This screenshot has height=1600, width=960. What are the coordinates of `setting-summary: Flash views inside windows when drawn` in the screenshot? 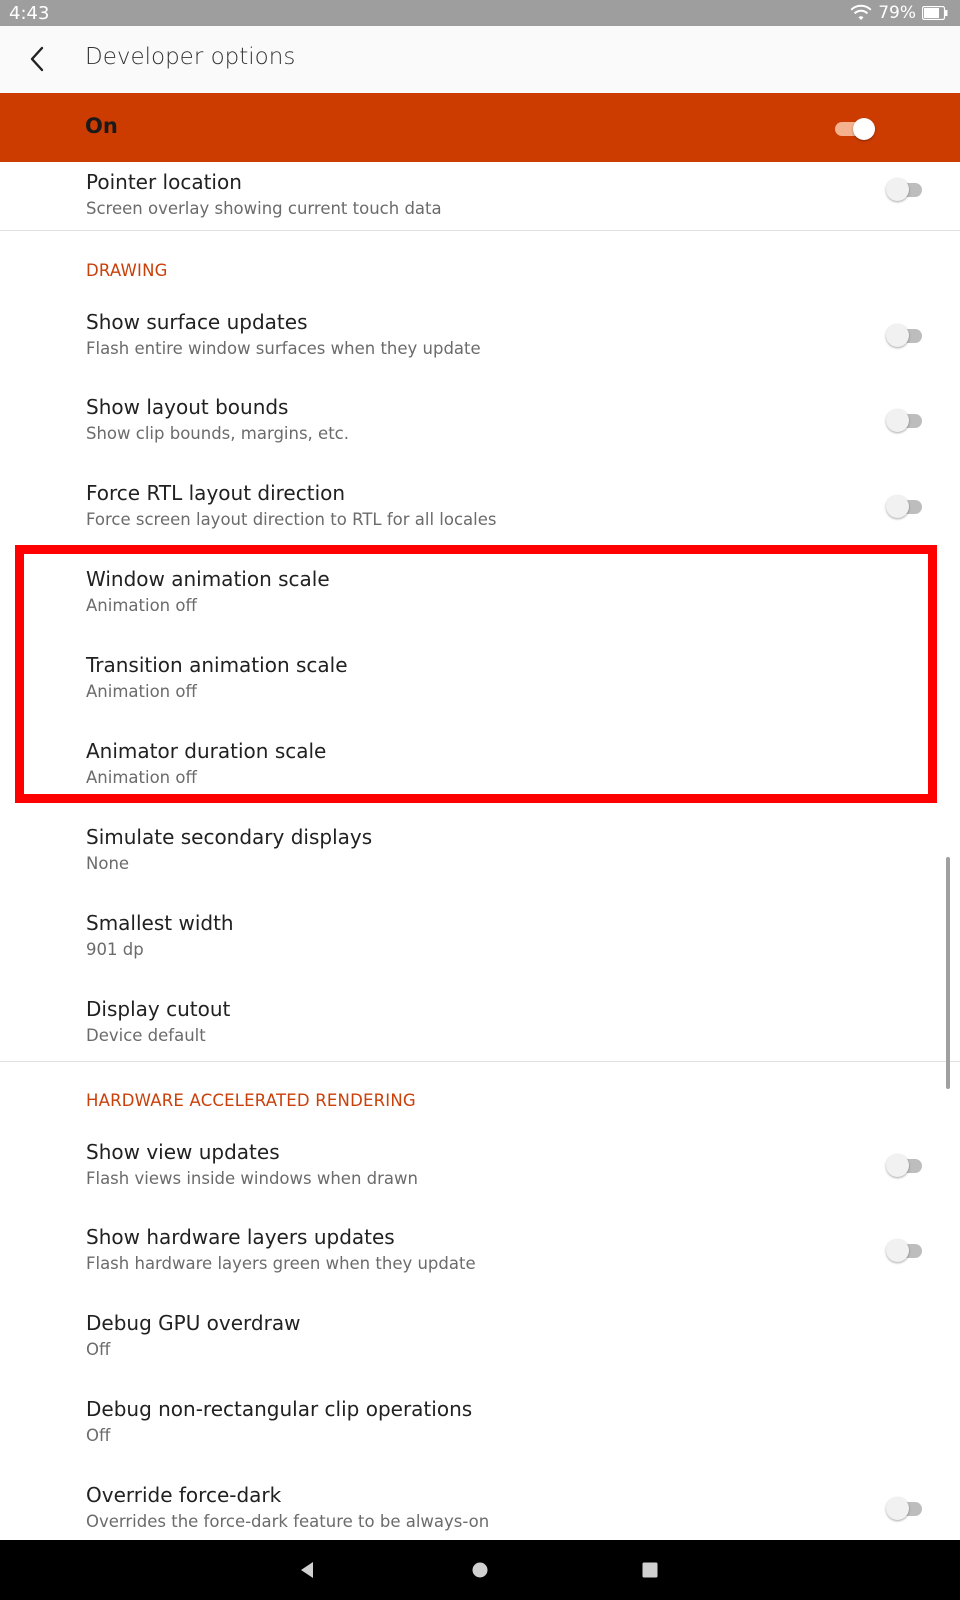 It's located at (252, 1178).